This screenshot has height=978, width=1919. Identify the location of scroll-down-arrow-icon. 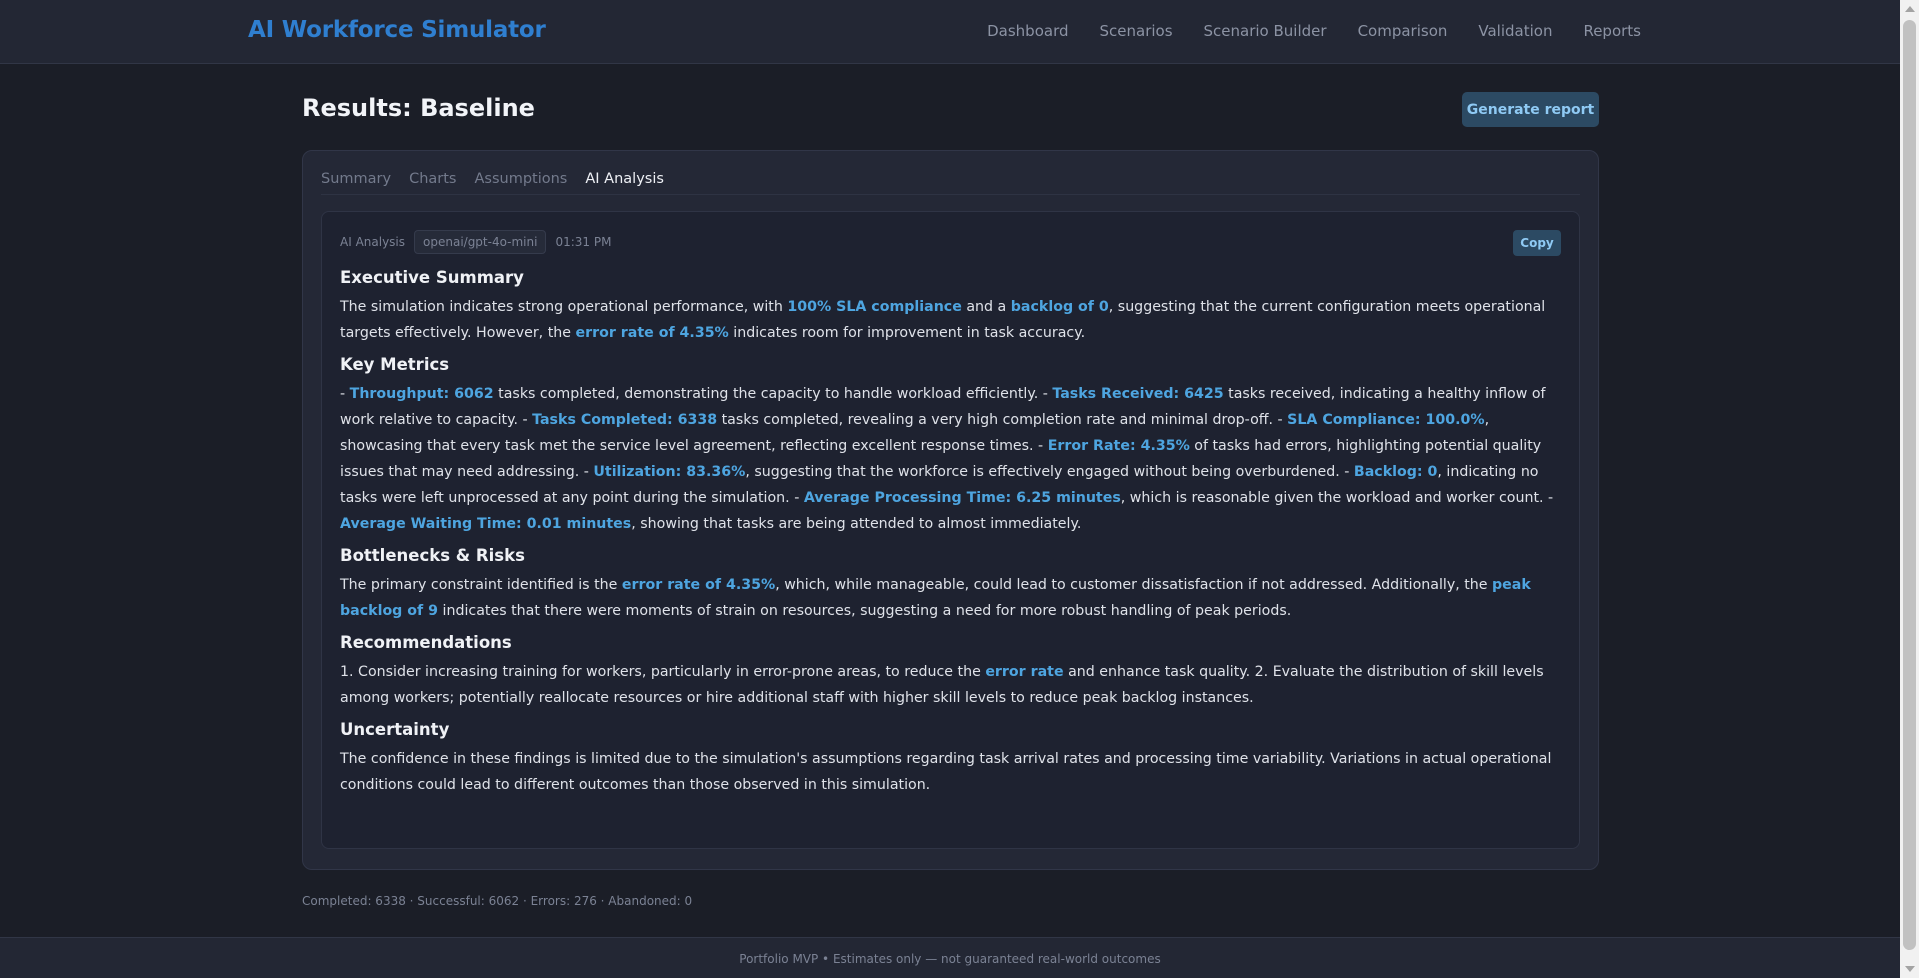
(1910, 969).